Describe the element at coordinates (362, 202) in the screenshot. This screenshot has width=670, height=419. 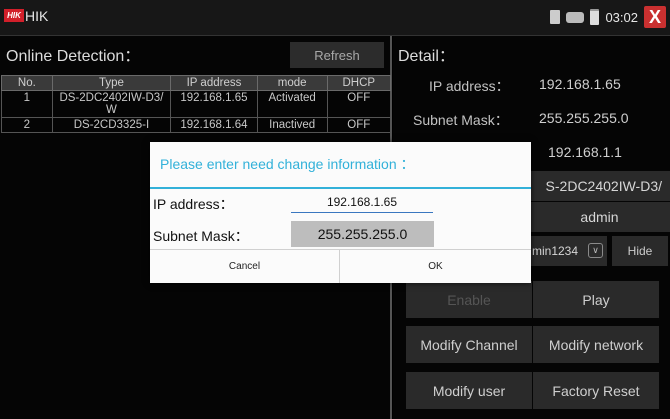
I see `dialog-ip-input` at that location.